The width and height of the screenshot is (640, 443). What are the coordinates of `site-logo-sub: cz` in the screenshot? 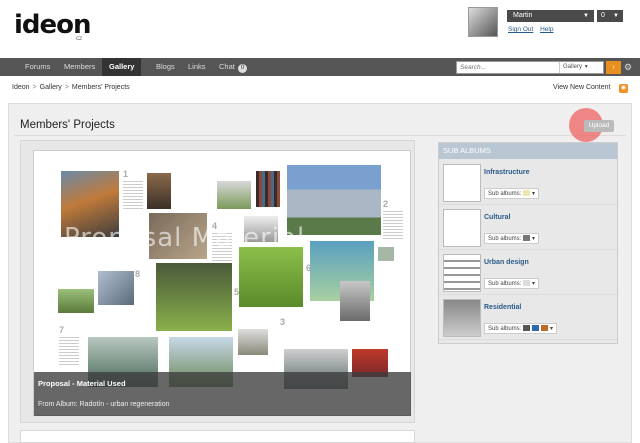 It's located at (79, 39).